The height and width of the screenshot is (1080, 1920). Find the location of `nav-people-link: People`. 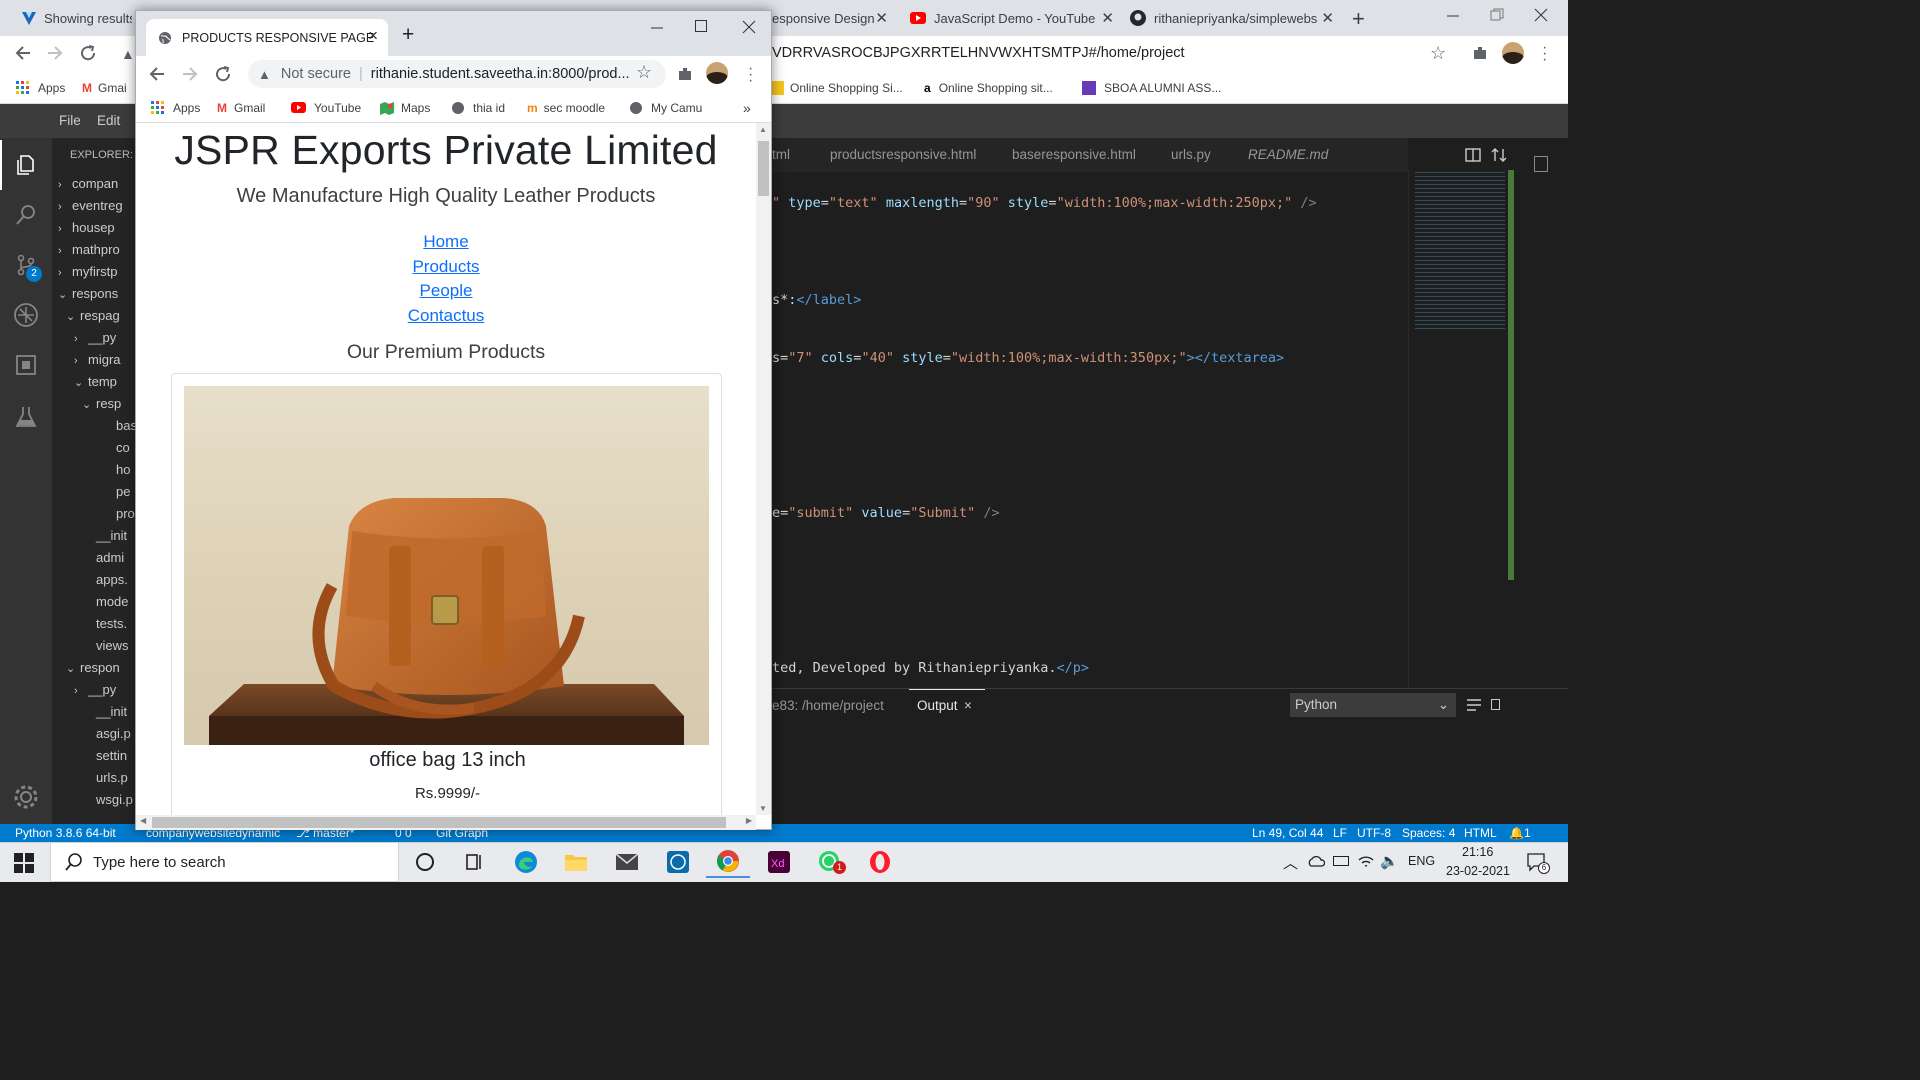

nav-people-link: People is located at coordinates (446, 291).